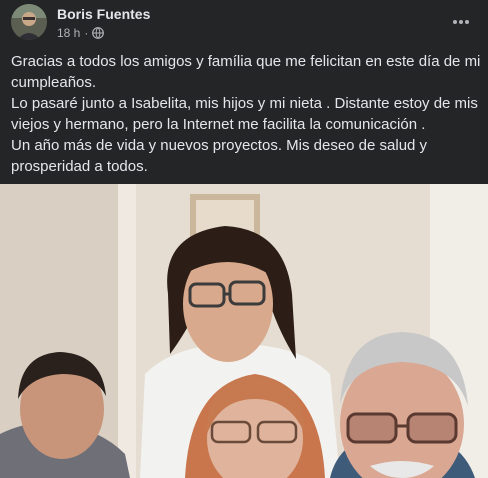 The height and width of the screenshot is (478, 488). I want to click on author-name: Boris Fuentes, so click(103, 14).